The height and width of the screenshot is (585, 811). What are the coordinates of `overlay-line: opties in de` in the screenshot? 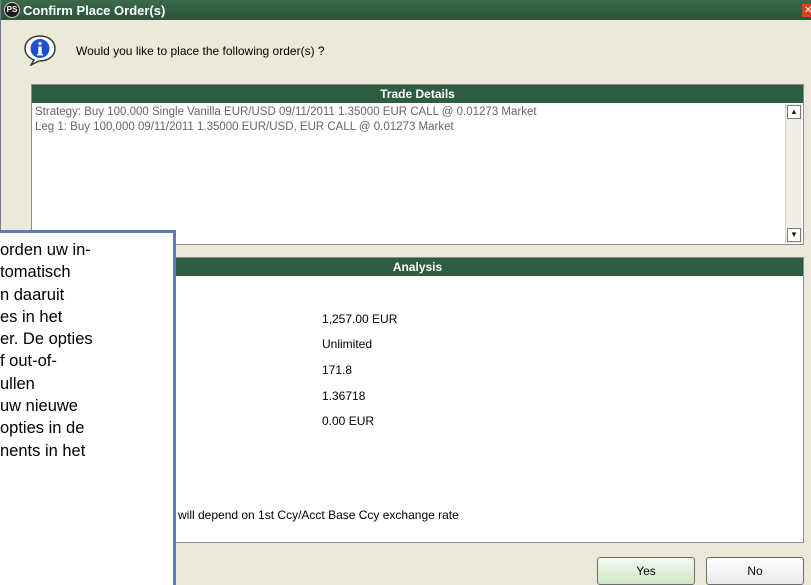 It's located at (42, 428).